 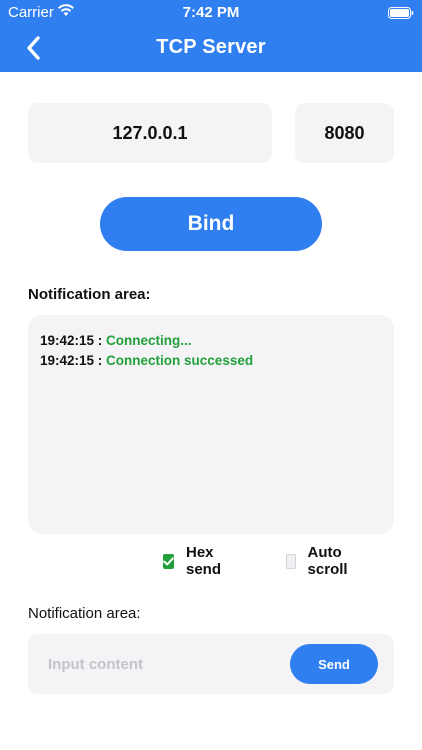 What do you see at coordinates (180, 360) in the screenshot?
I see `log-message: Connection successed` at bounding box center [180, 360].